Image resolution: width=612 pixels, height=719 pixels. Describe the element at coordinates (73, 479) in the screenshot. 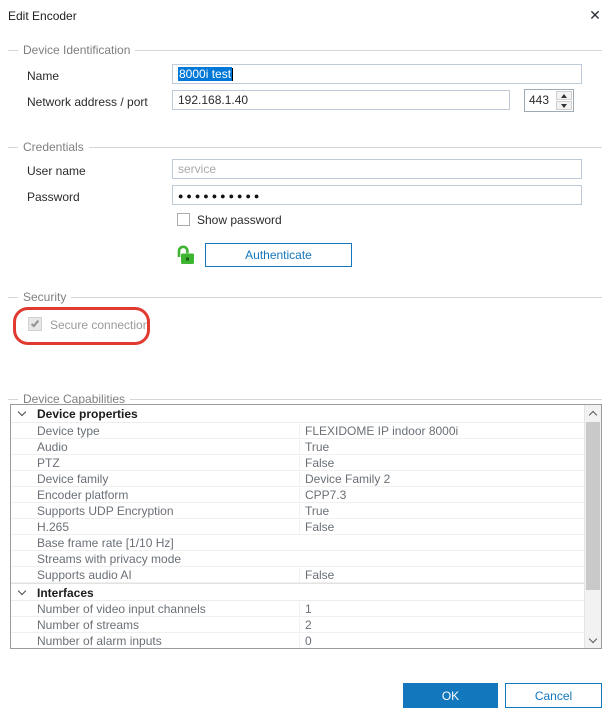

I see `property-name: Device family` at that location.